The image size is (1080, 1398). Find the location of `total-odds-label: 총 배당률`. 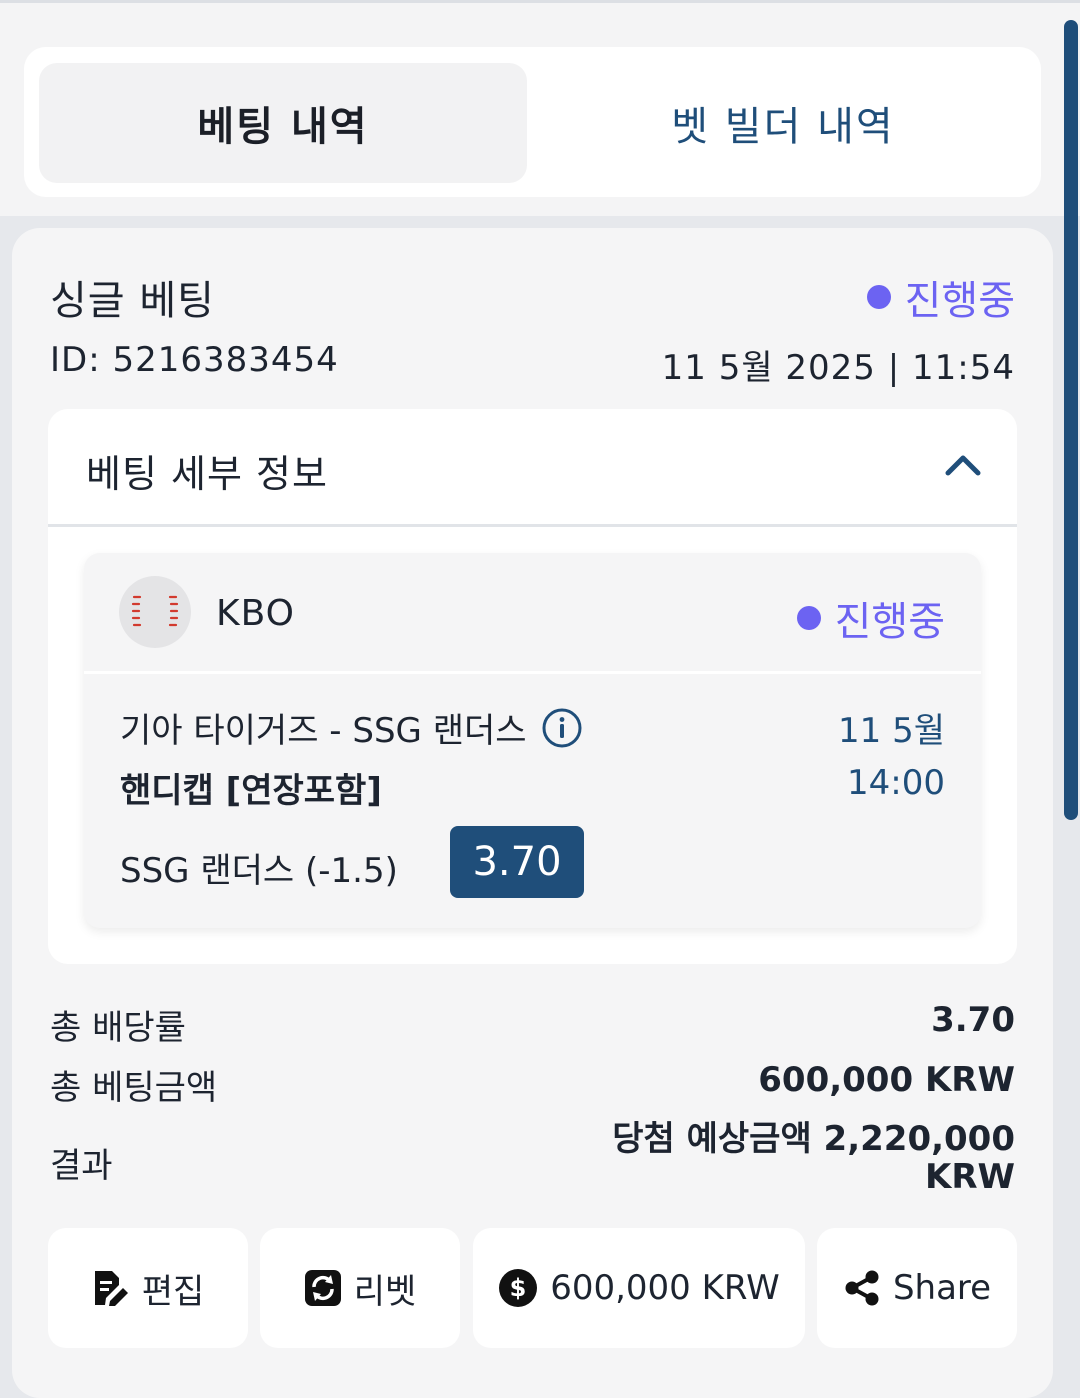

total-odds-label: 총 배당률 is located at coordinates (118, 1028).